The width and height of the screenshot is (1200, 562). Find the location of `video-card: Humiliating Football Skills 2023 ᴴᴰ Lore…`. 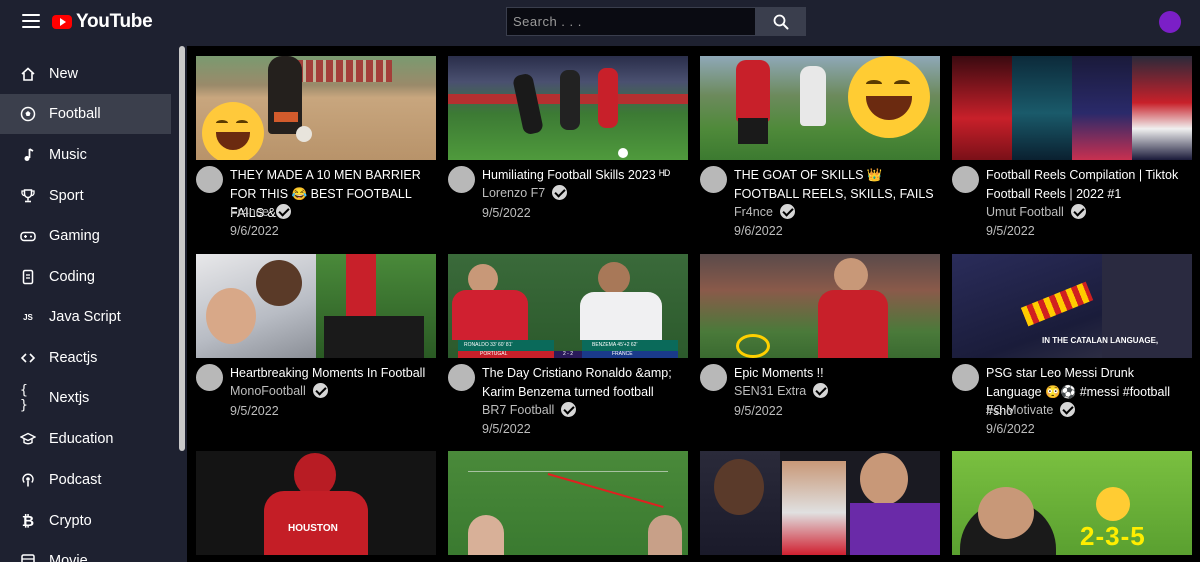

video-card: Humiliating Football Skills 2023 ᴴᴰ Lore… is located at coordinates (568, 151).